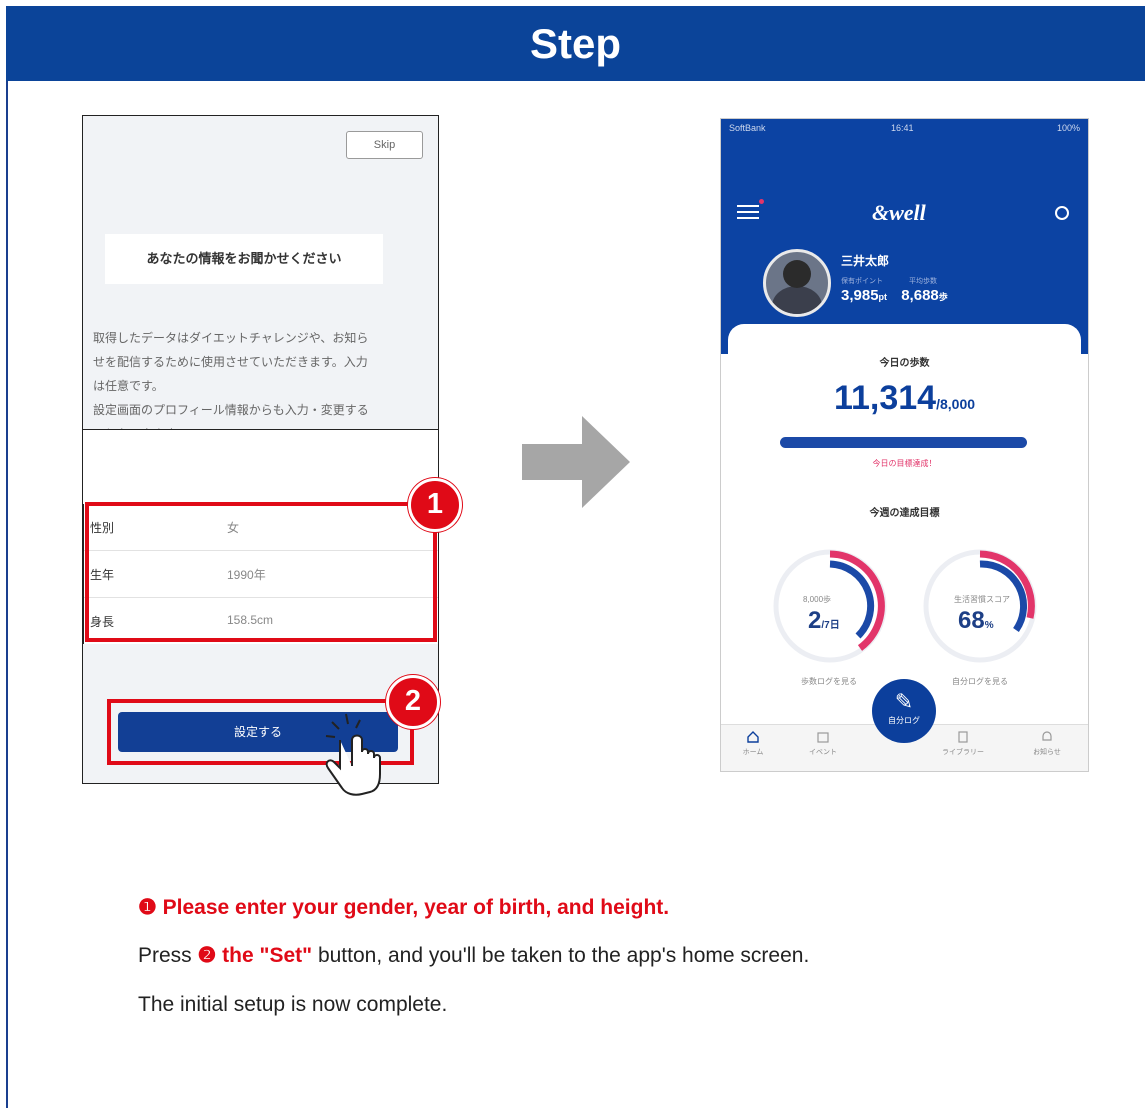 The height and width of the screenshot is (1108, 1145). What do you see at coordinates (83, 574) in the screenshot?
I see `phone-edge-left` at bounding box center [83, 574].